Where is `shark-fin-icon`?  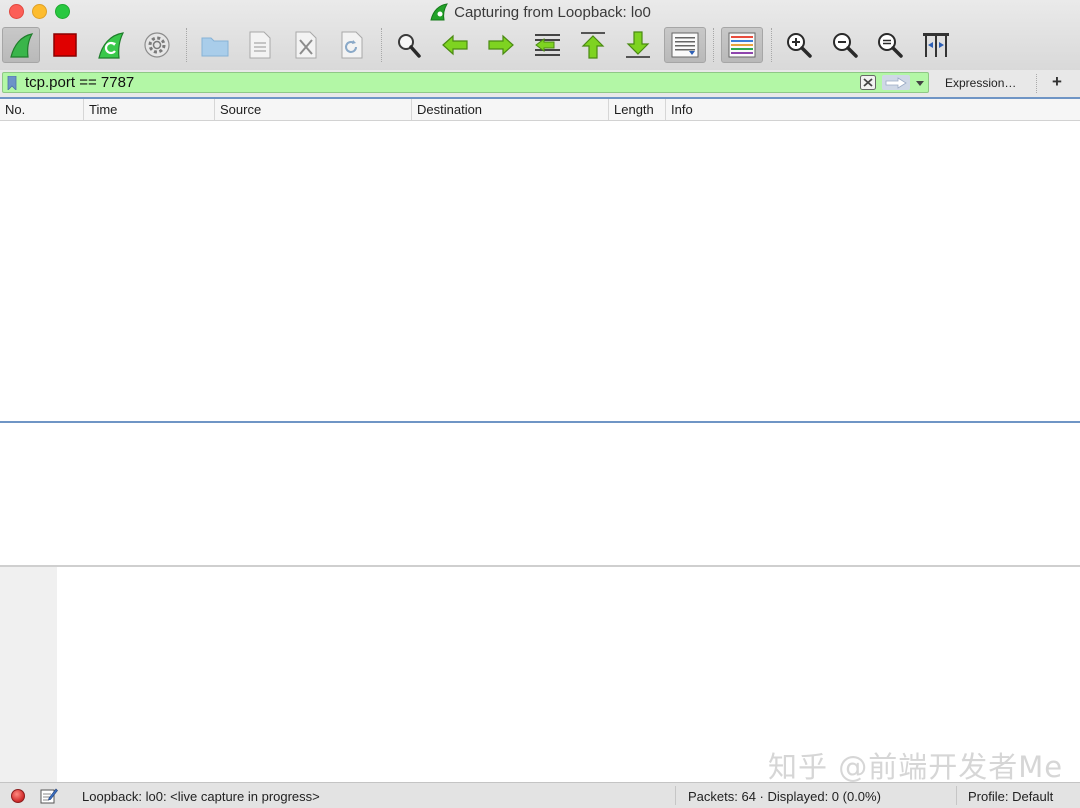
shark-fin-icon is located at coordinates (22, 45).